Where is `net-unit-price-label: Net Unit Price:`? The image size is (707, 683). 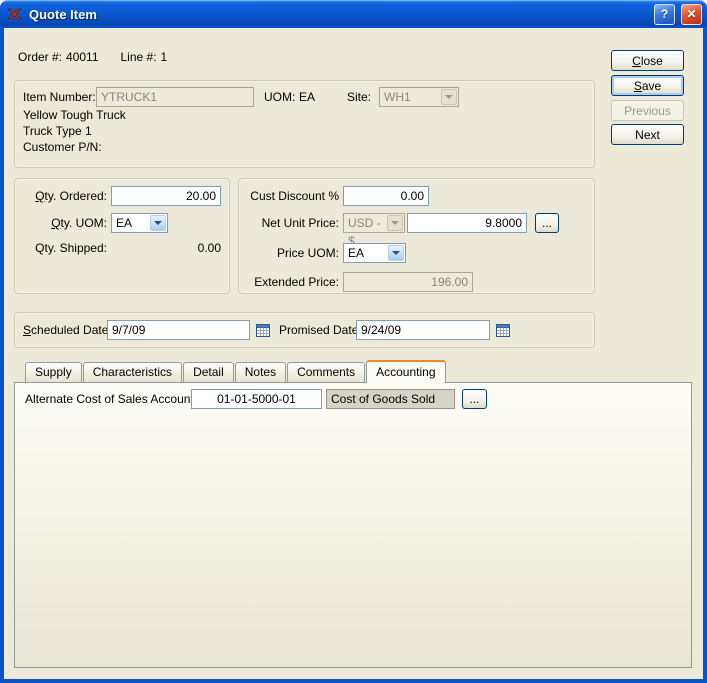 net-unit-price-label: Net Unit Price: is located at coordinates (300, 223).